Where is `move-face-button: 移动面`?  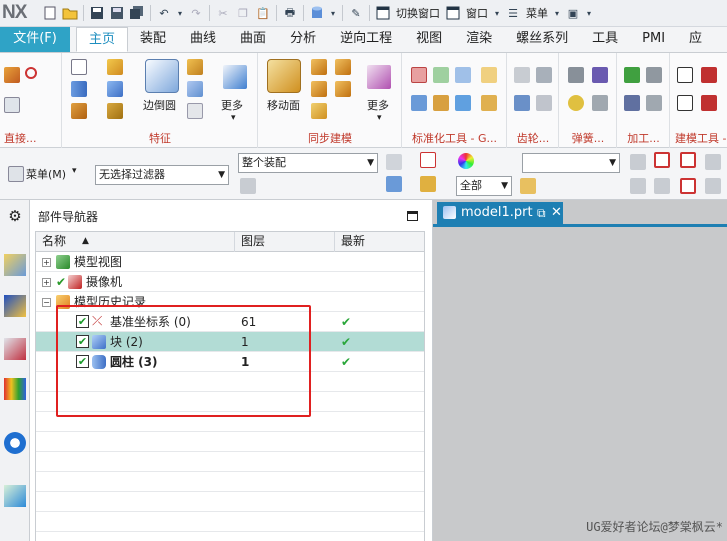
move-face-button: 移动面 is located at coordinates (283, 105).